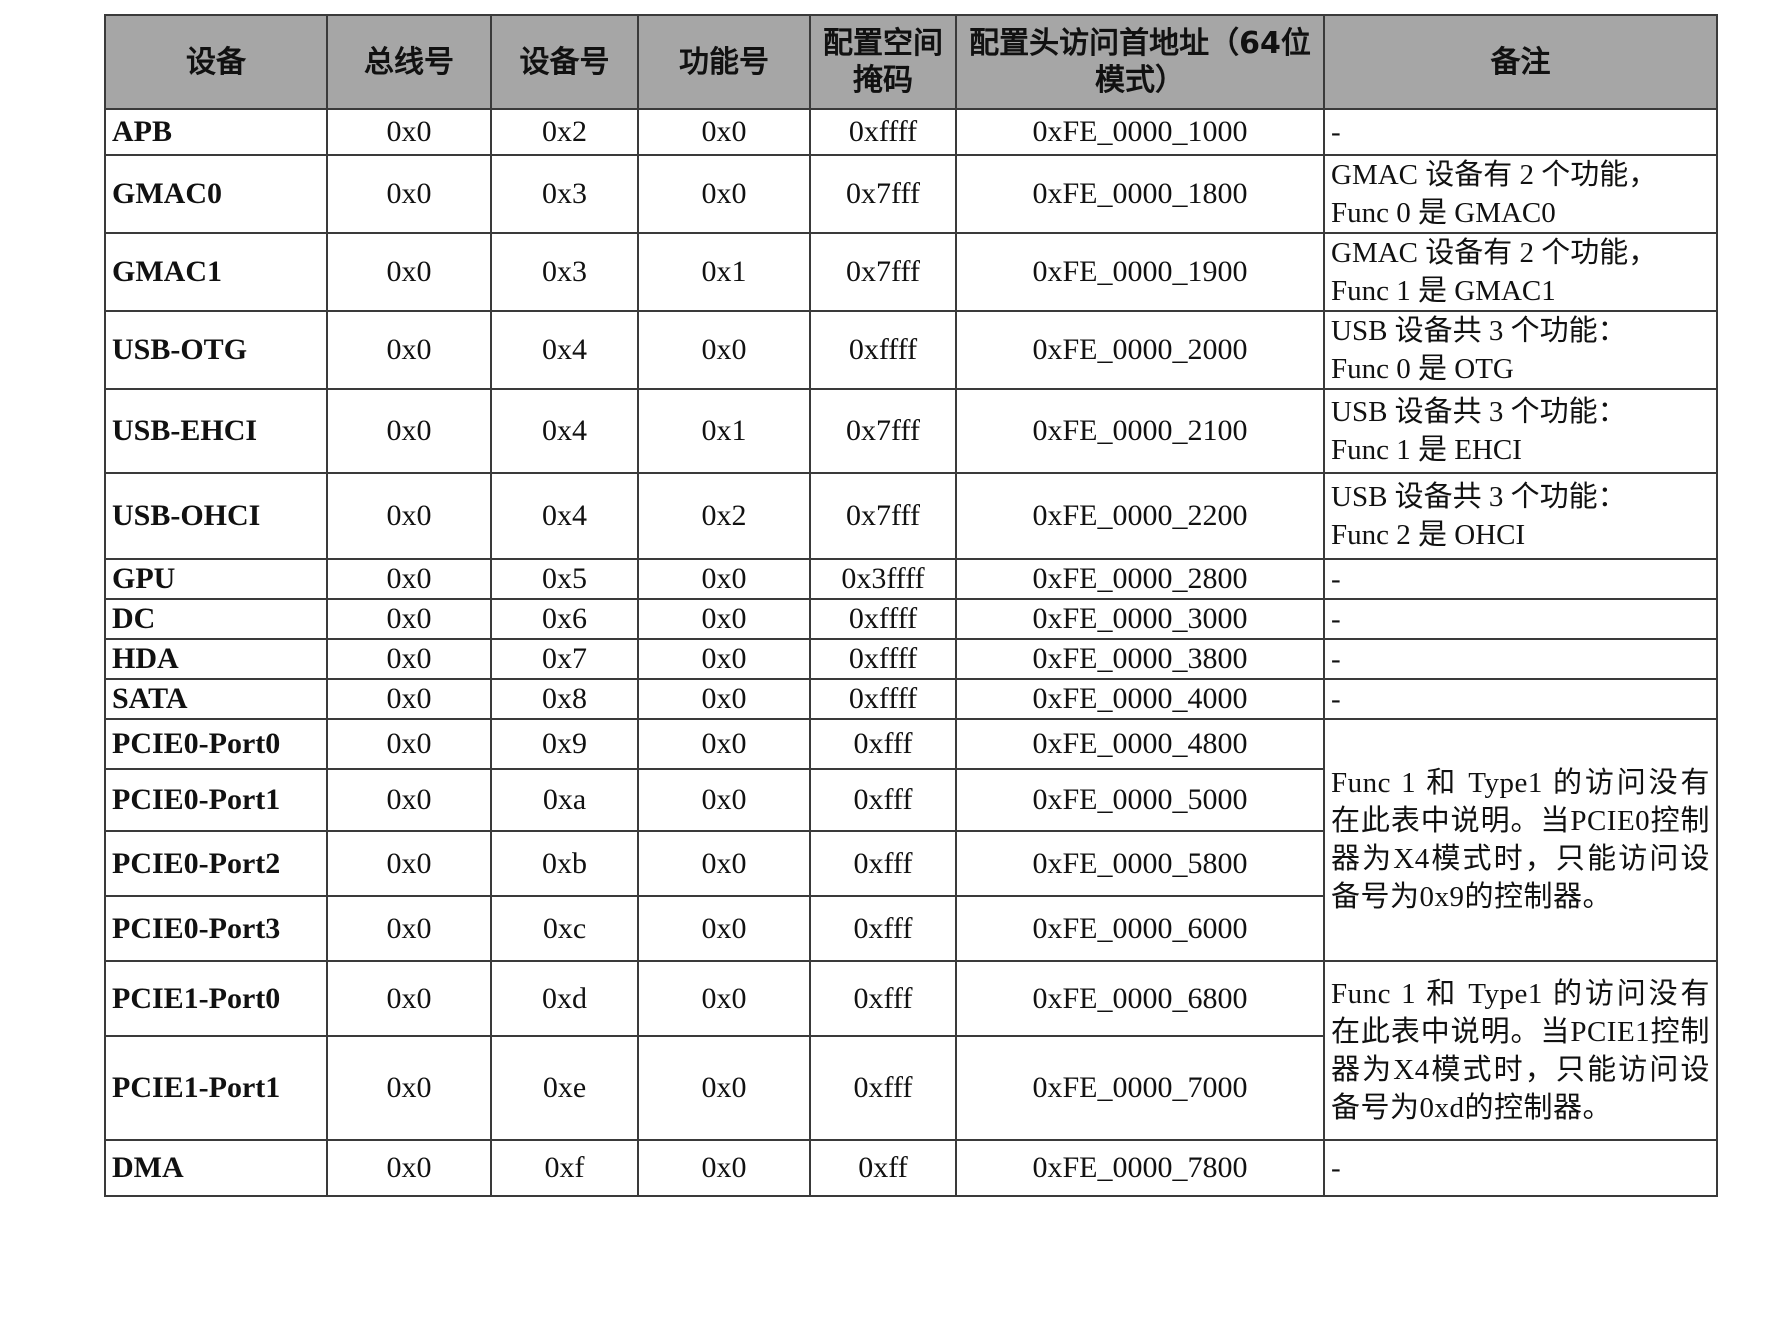 The width and height of the screenshot is (1770, 1332). What do you see at coordinates (216, 699) in the screenshot?
I see `device-name-cell: SATA` at bounding box center [216, 699].